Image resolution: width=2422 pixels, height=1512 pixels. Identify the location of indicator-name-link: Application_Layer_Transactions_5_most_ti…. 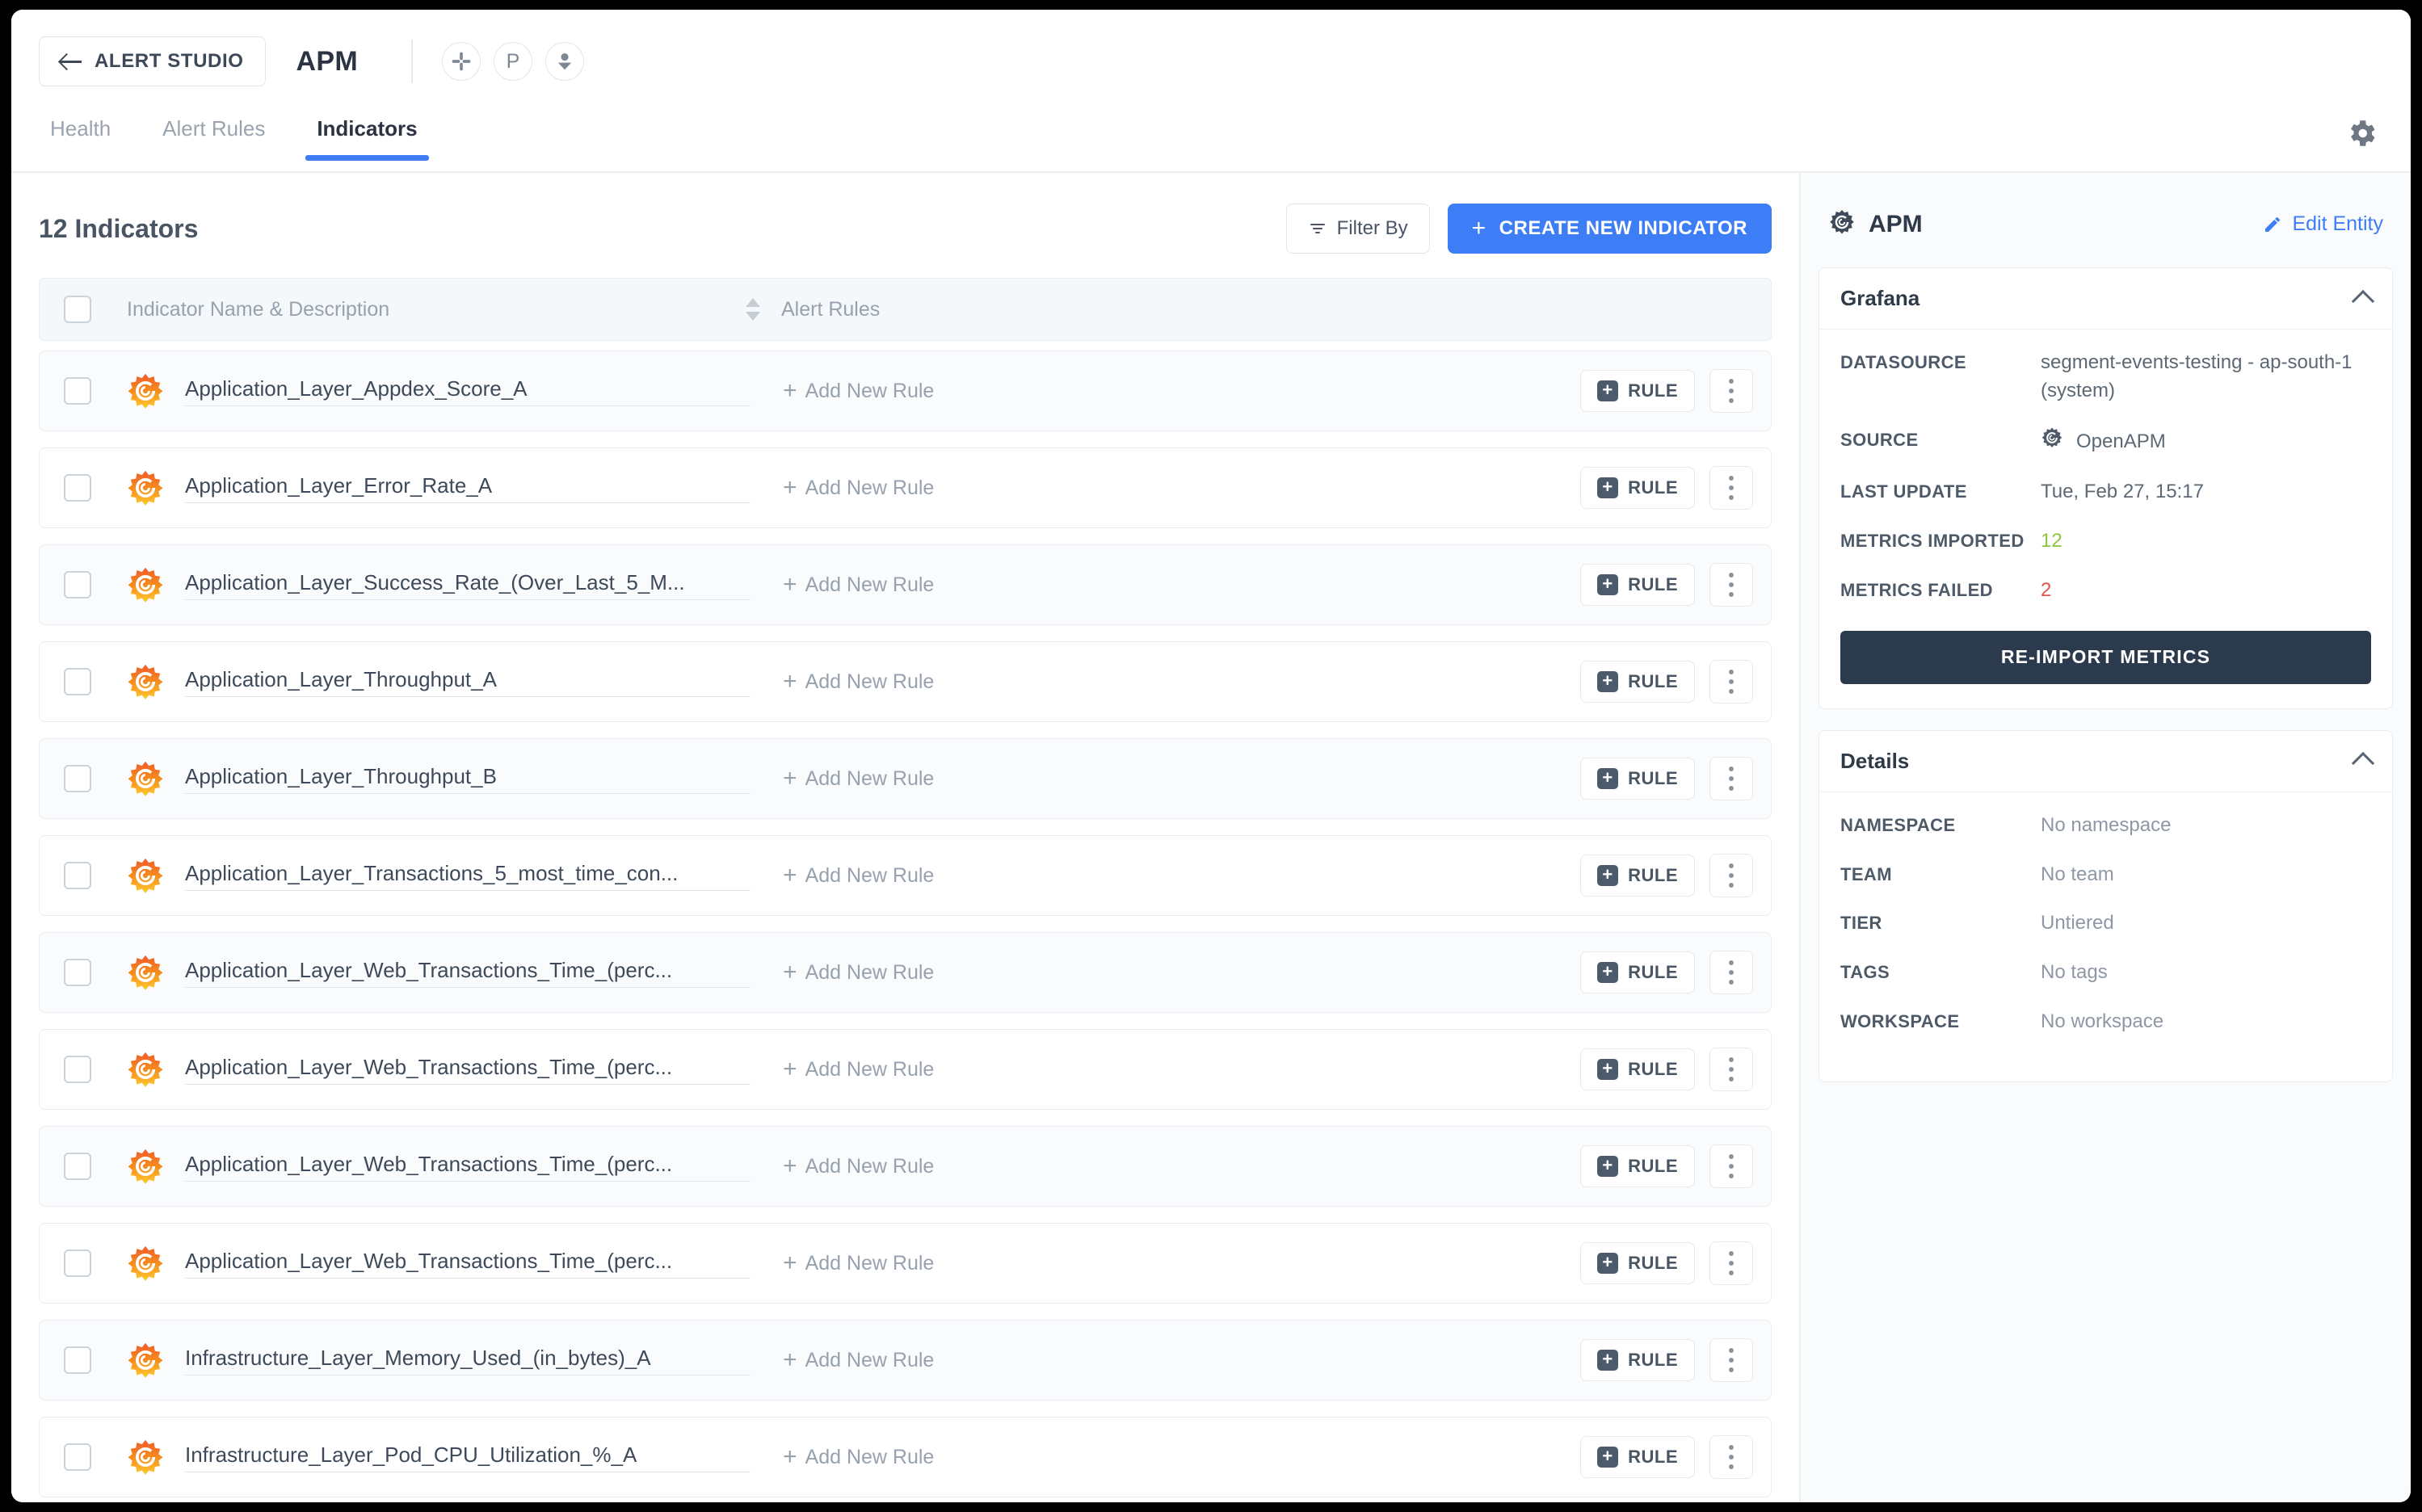
(468, 876).